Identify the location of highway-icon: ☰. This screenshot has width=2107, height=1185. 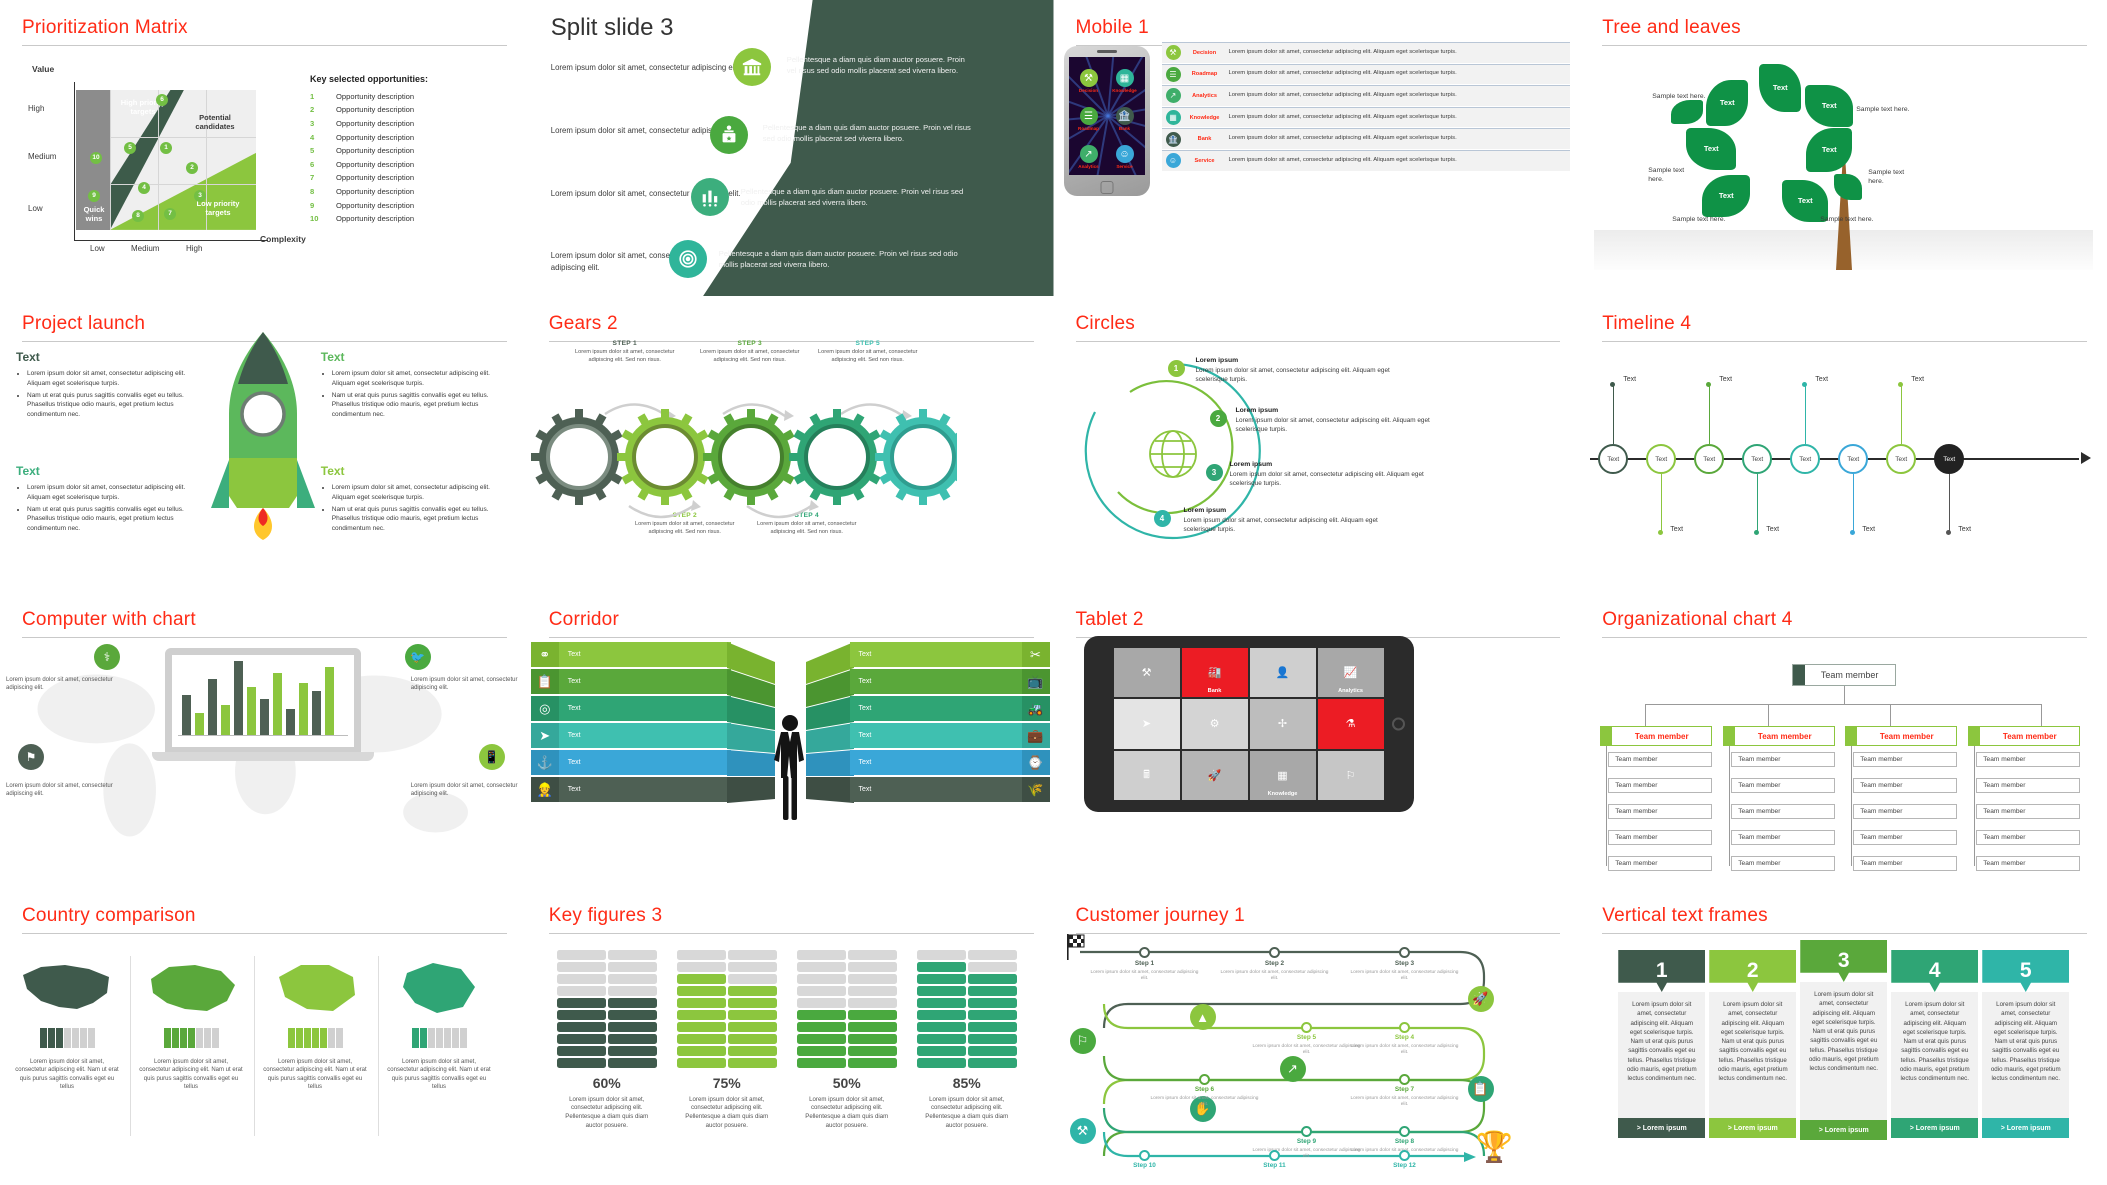
(1088, 116).